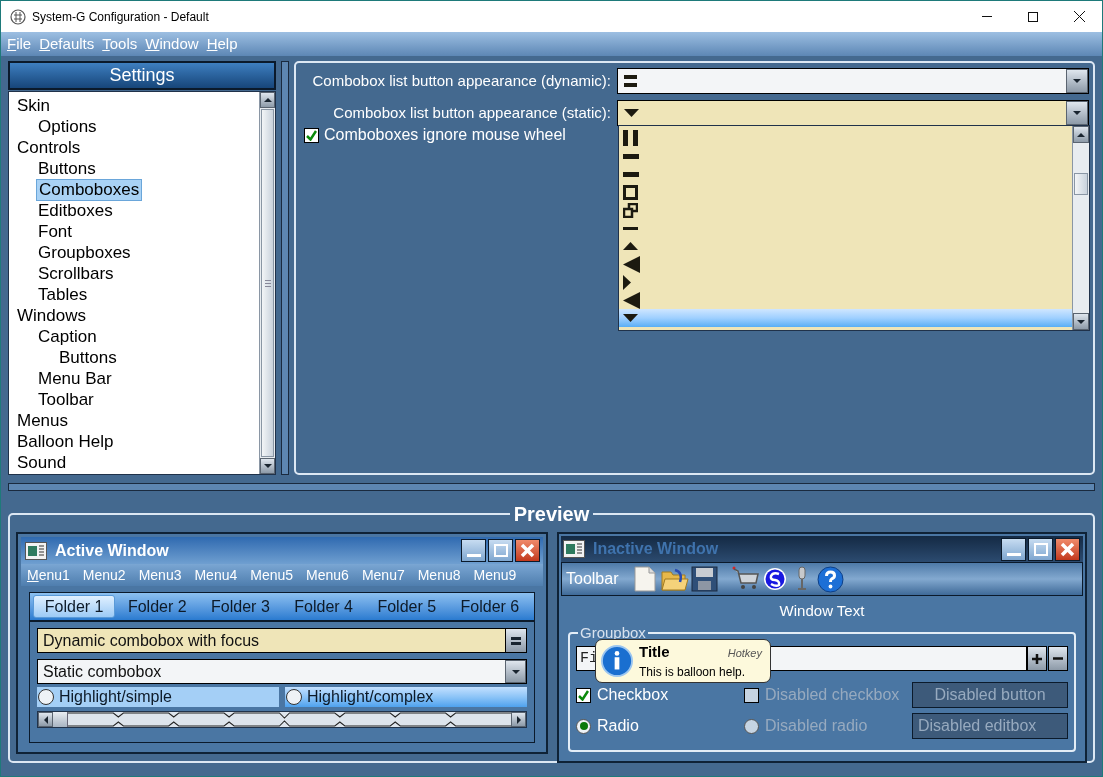 This screenshot has width=1103, height=777. Describe the element at coordinates (551, 514) in the screenshot. I see `preview-title: Preview` at that location.